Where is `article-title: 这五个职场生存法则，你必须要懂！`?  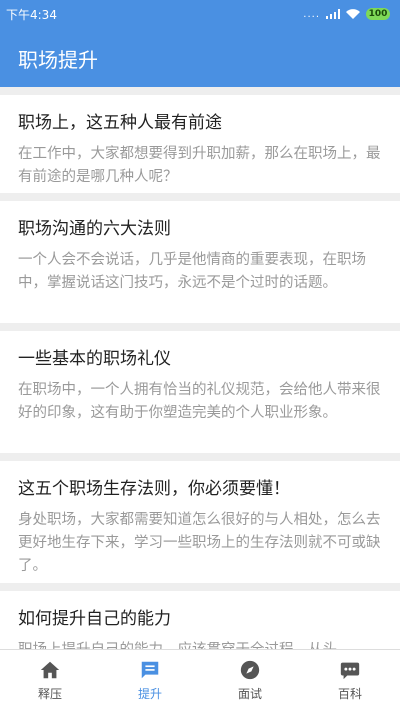 article-title: 这五个职场生存法则，你必须要懂！ is located at coordinates (154, 489).